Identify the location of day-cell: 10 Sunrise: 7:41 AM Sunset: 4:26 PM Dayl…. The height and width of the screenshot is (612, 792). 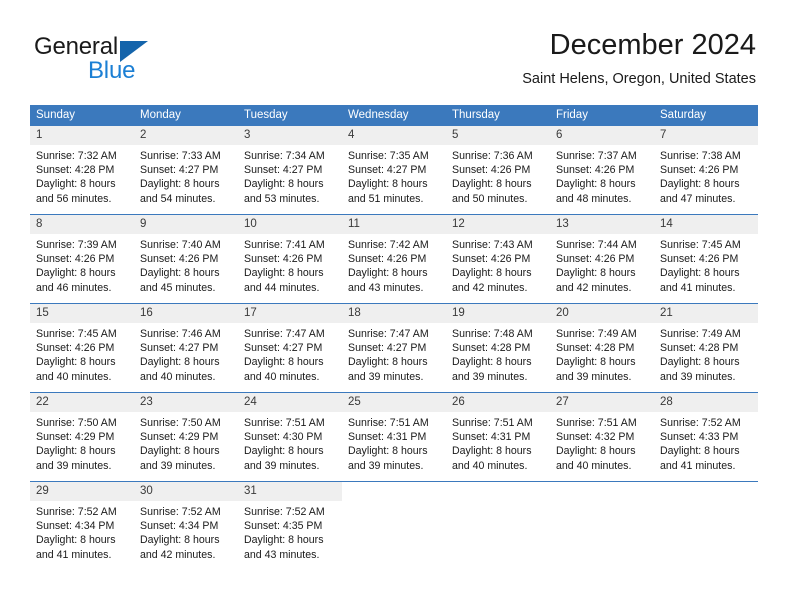
(290, 259).